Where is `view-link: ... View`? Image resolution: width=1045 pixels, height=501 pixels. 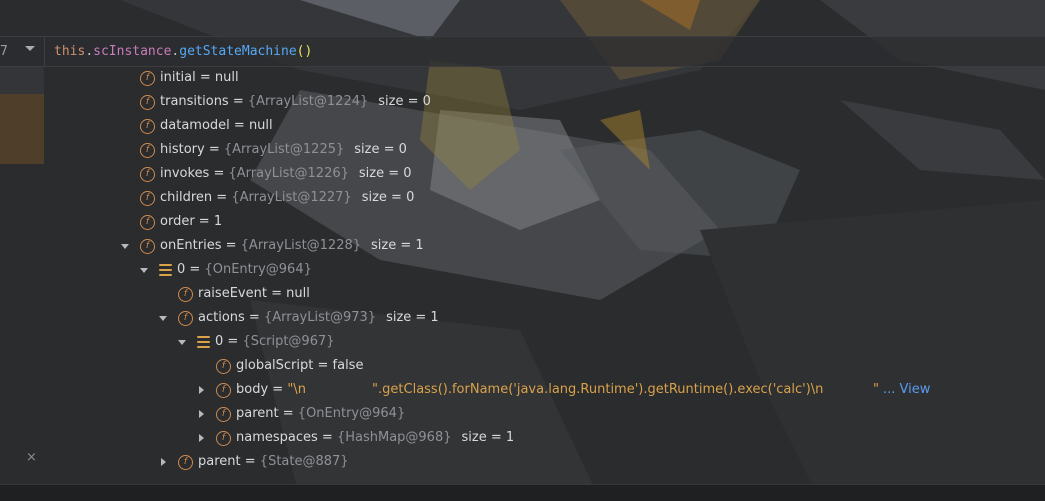 view-link: ... View is located at coordinates (906, 390).